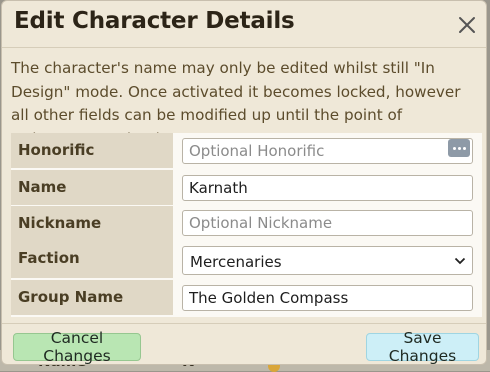 The height and width of the screenshot is (372, 490). Describe the element at coordinates (327, 223) in the screenshot. I see `nickname-input` at that location.